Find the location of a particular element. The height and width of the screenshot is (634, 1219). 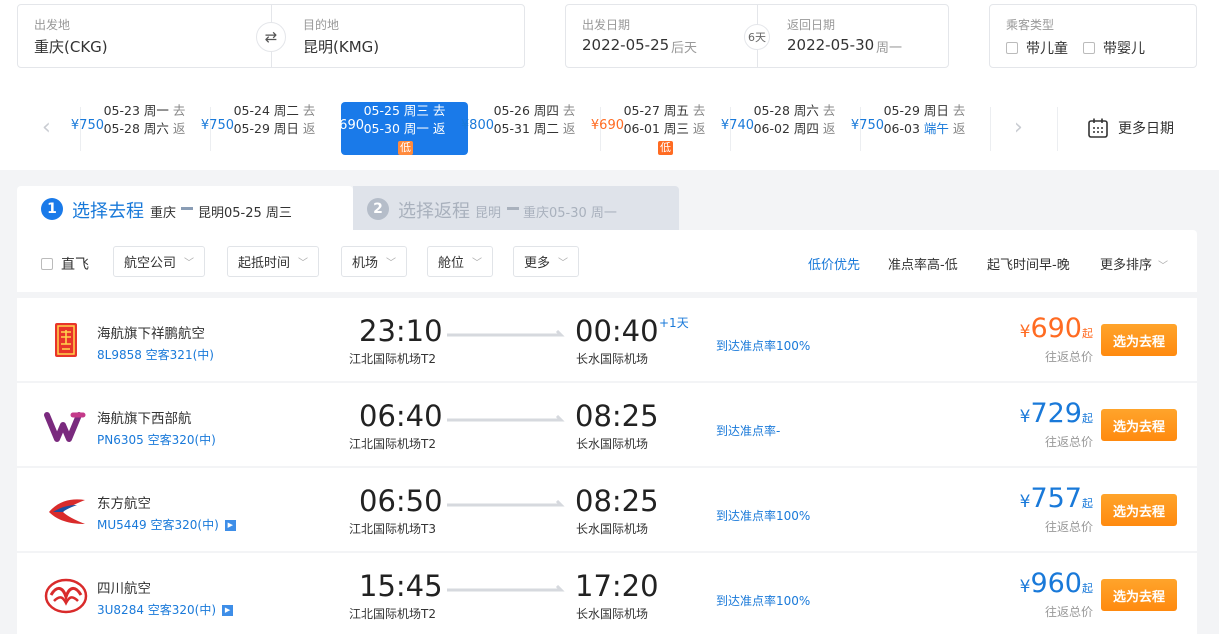

flight-price: ¥729起 is located at coordinates (1056, 413).